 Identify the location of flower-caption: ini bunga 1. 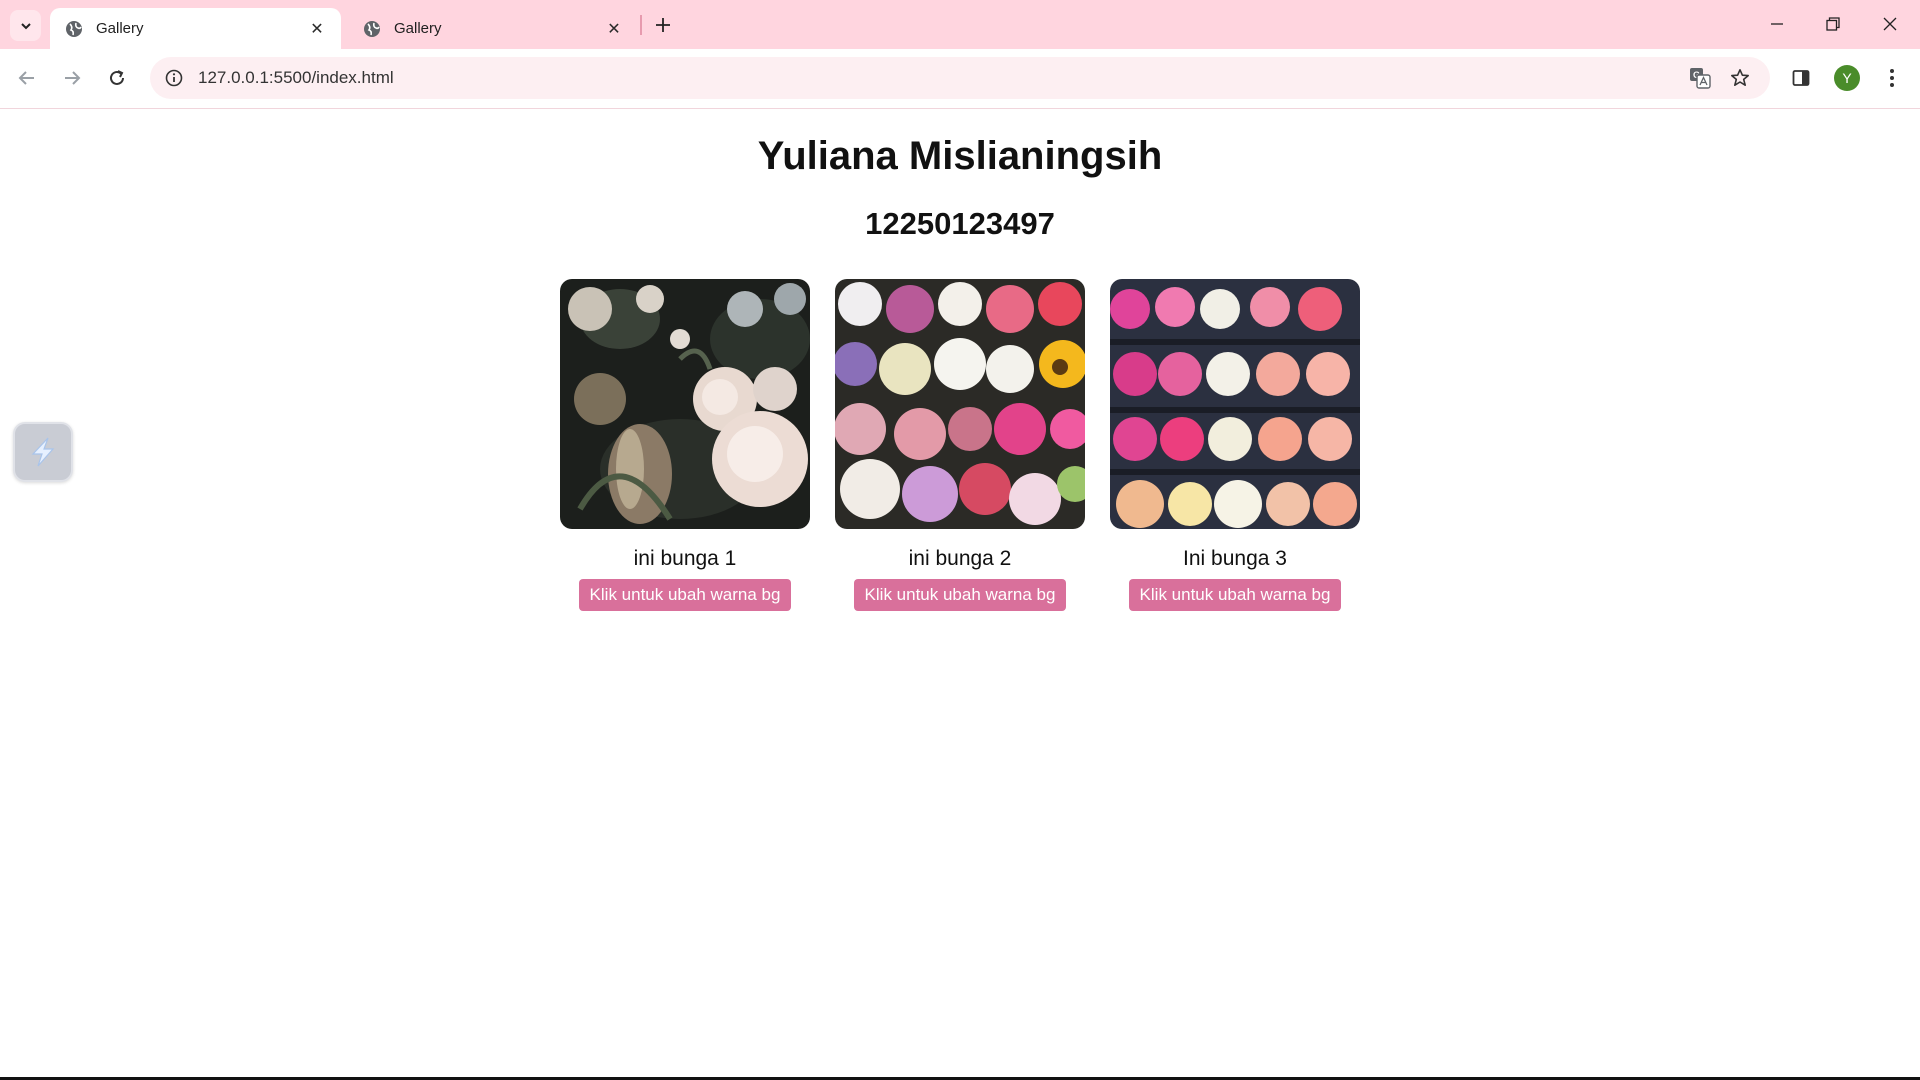
(685, 558).